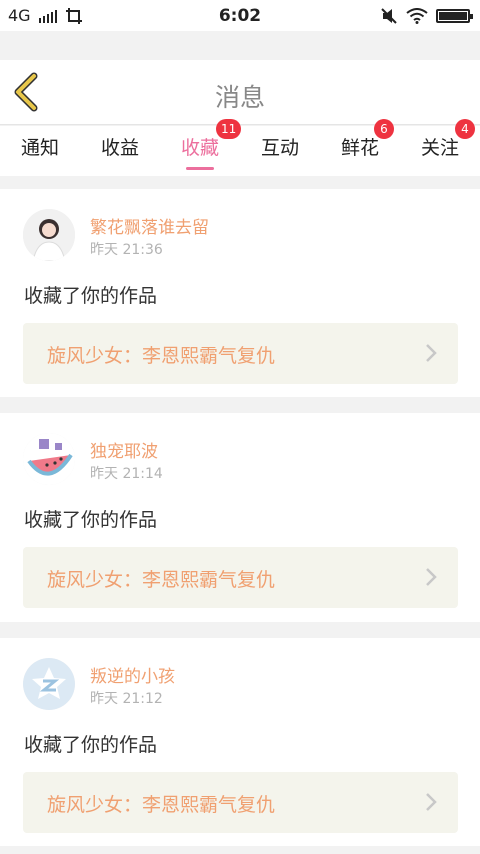 The width and height of the screenshot is (480, 854). Describe the element at coordinates (73, 15) in the screenshot. I see `screenshot-icon` at that location.